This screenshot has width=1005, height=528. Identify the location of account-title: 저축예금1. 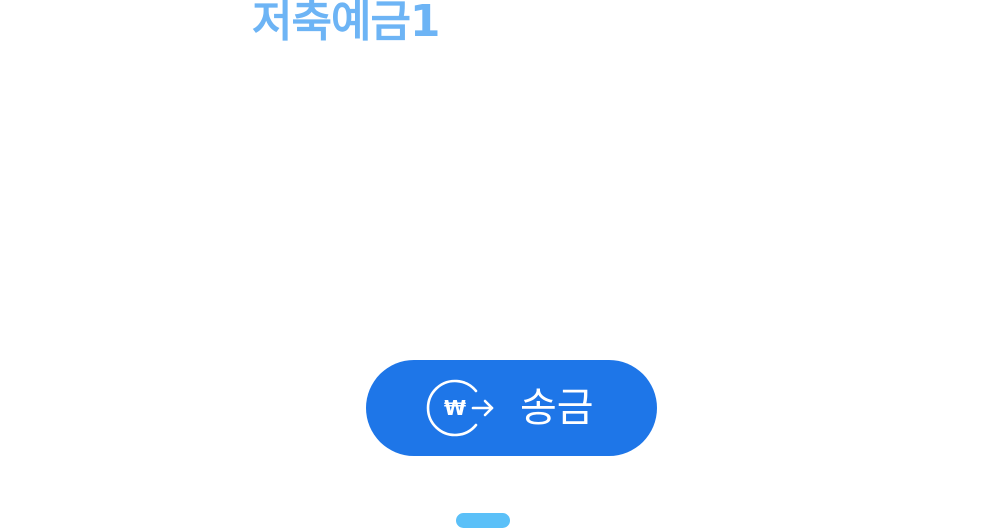
(346, 23).